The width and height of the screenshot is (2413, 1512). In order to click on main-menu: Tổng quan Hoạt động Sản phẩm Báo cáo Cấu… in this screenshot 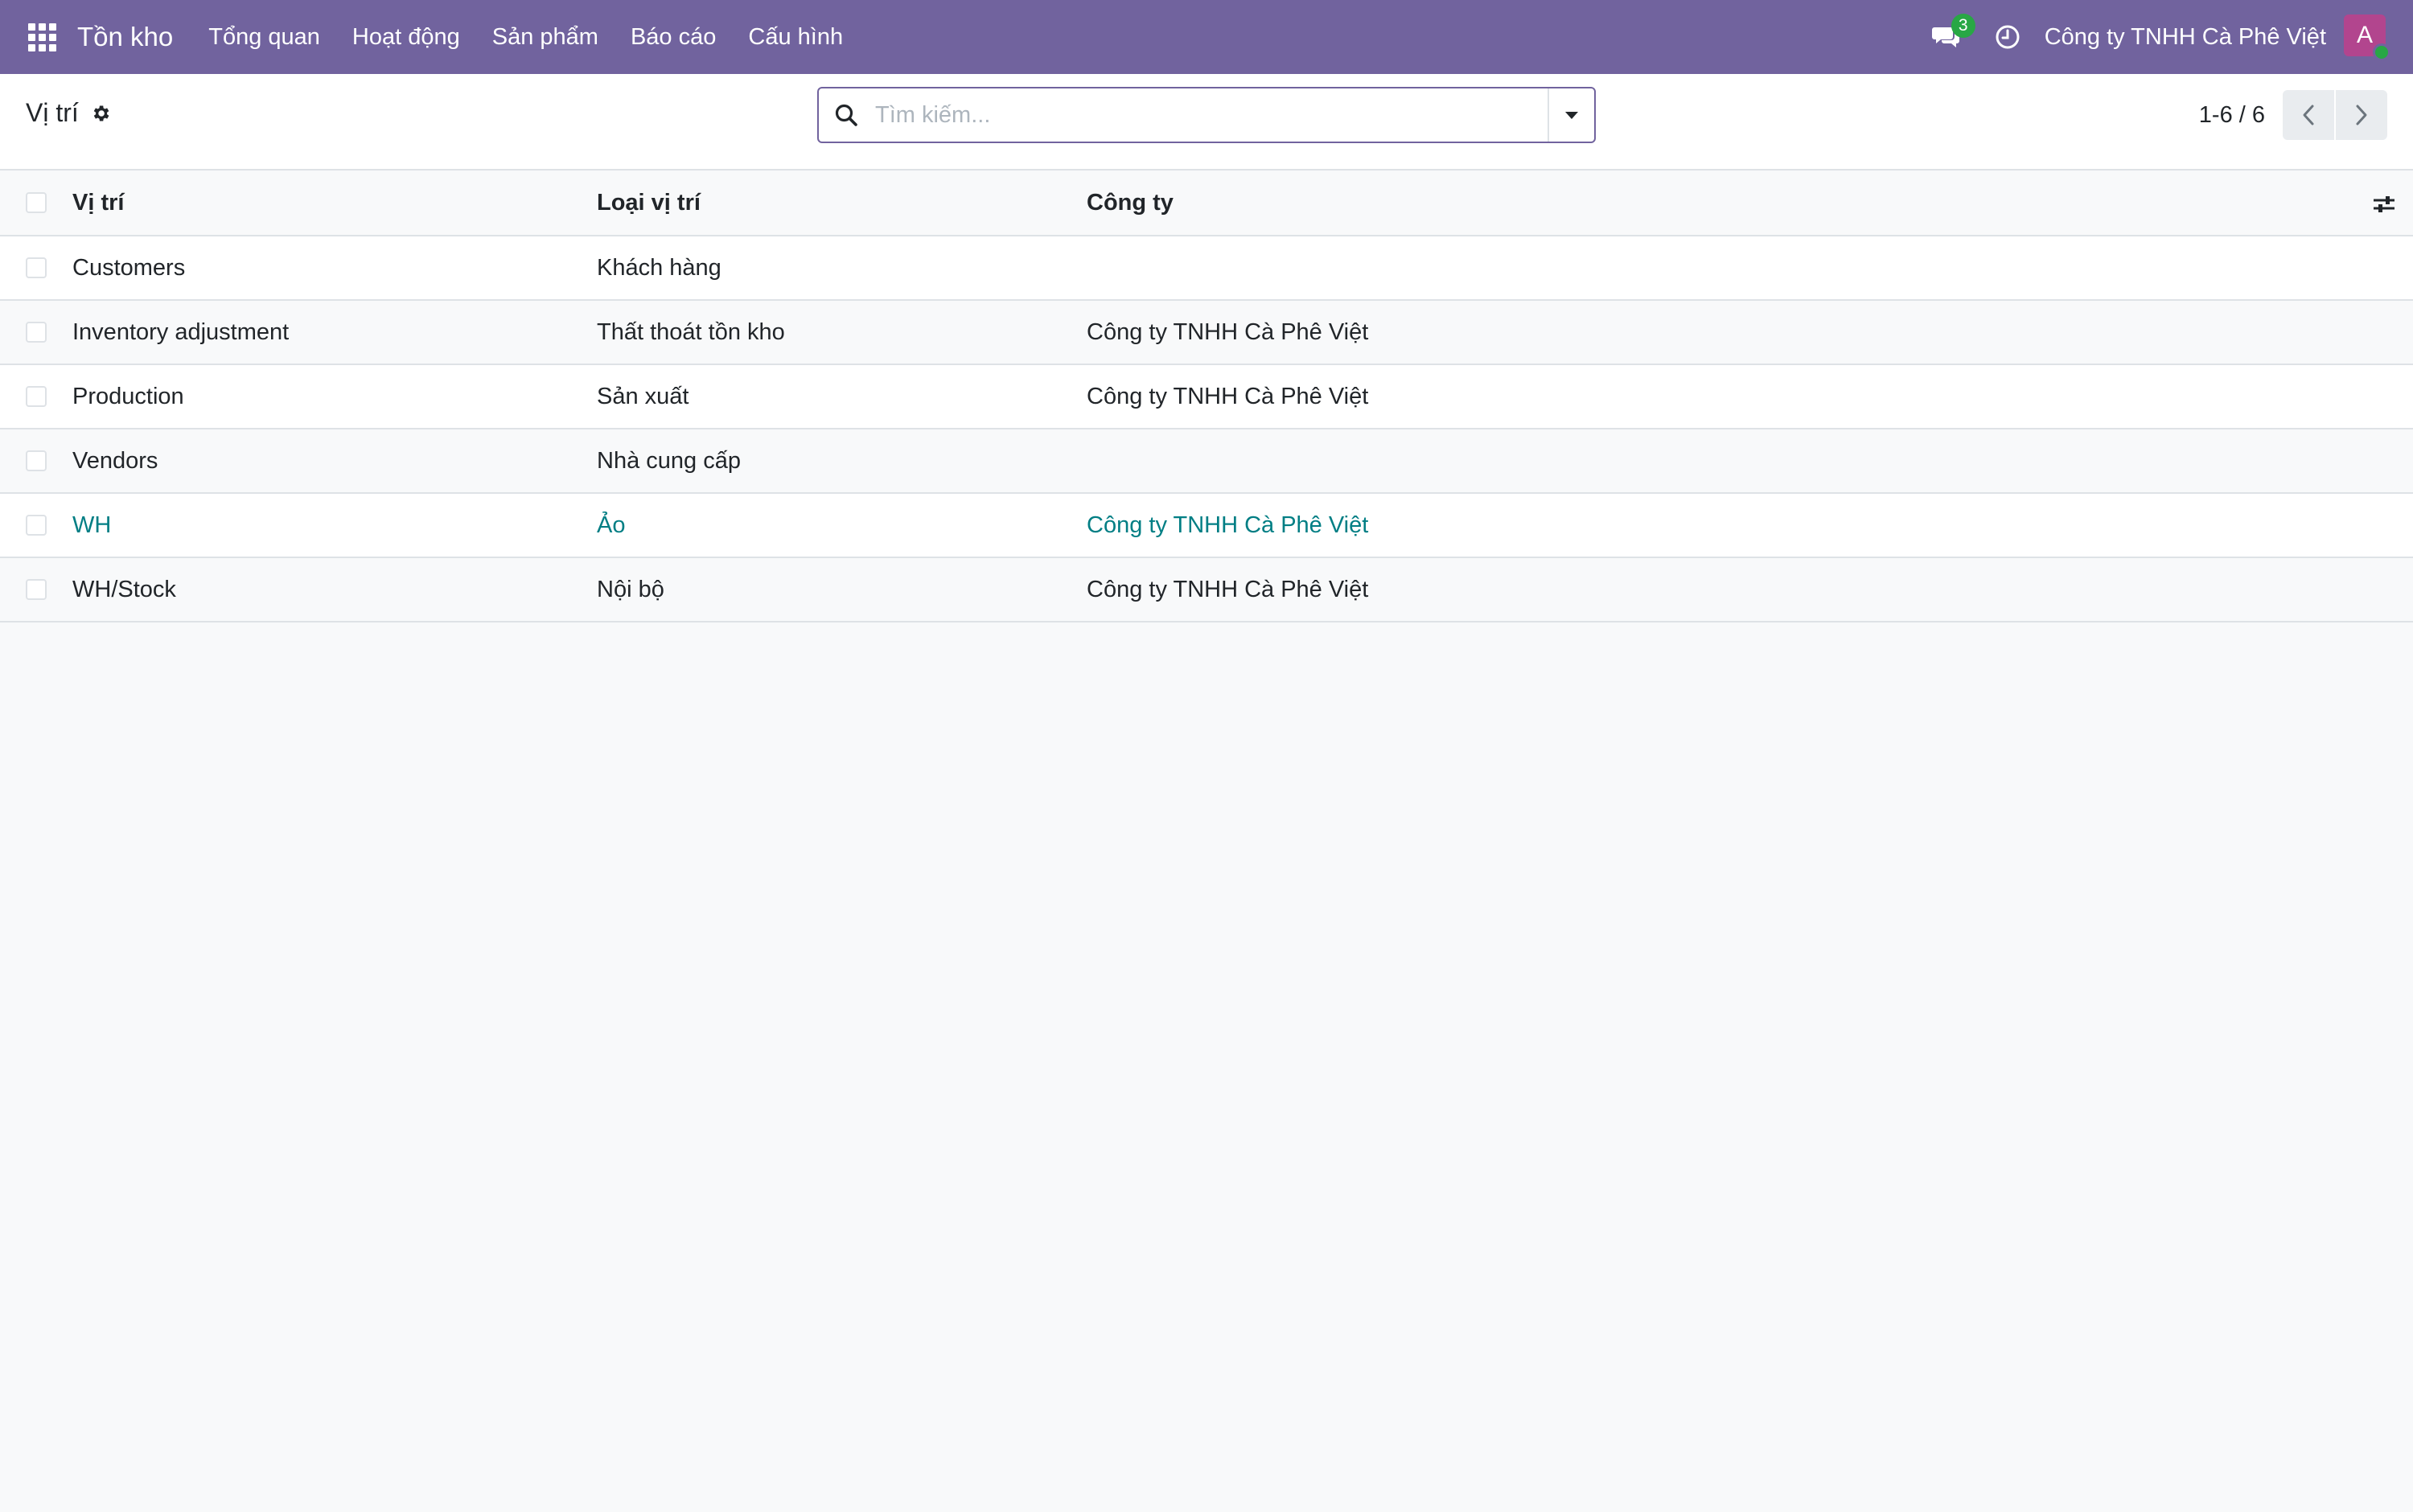, I will do `click(525, 37)`.